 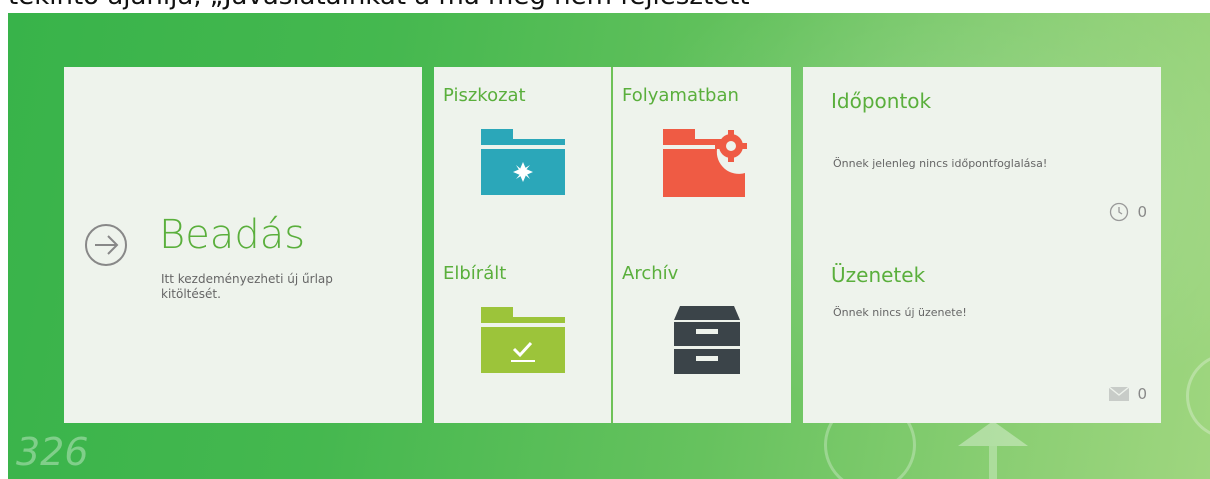 I want to click on clock-icon, so click(x=1119, y=212).